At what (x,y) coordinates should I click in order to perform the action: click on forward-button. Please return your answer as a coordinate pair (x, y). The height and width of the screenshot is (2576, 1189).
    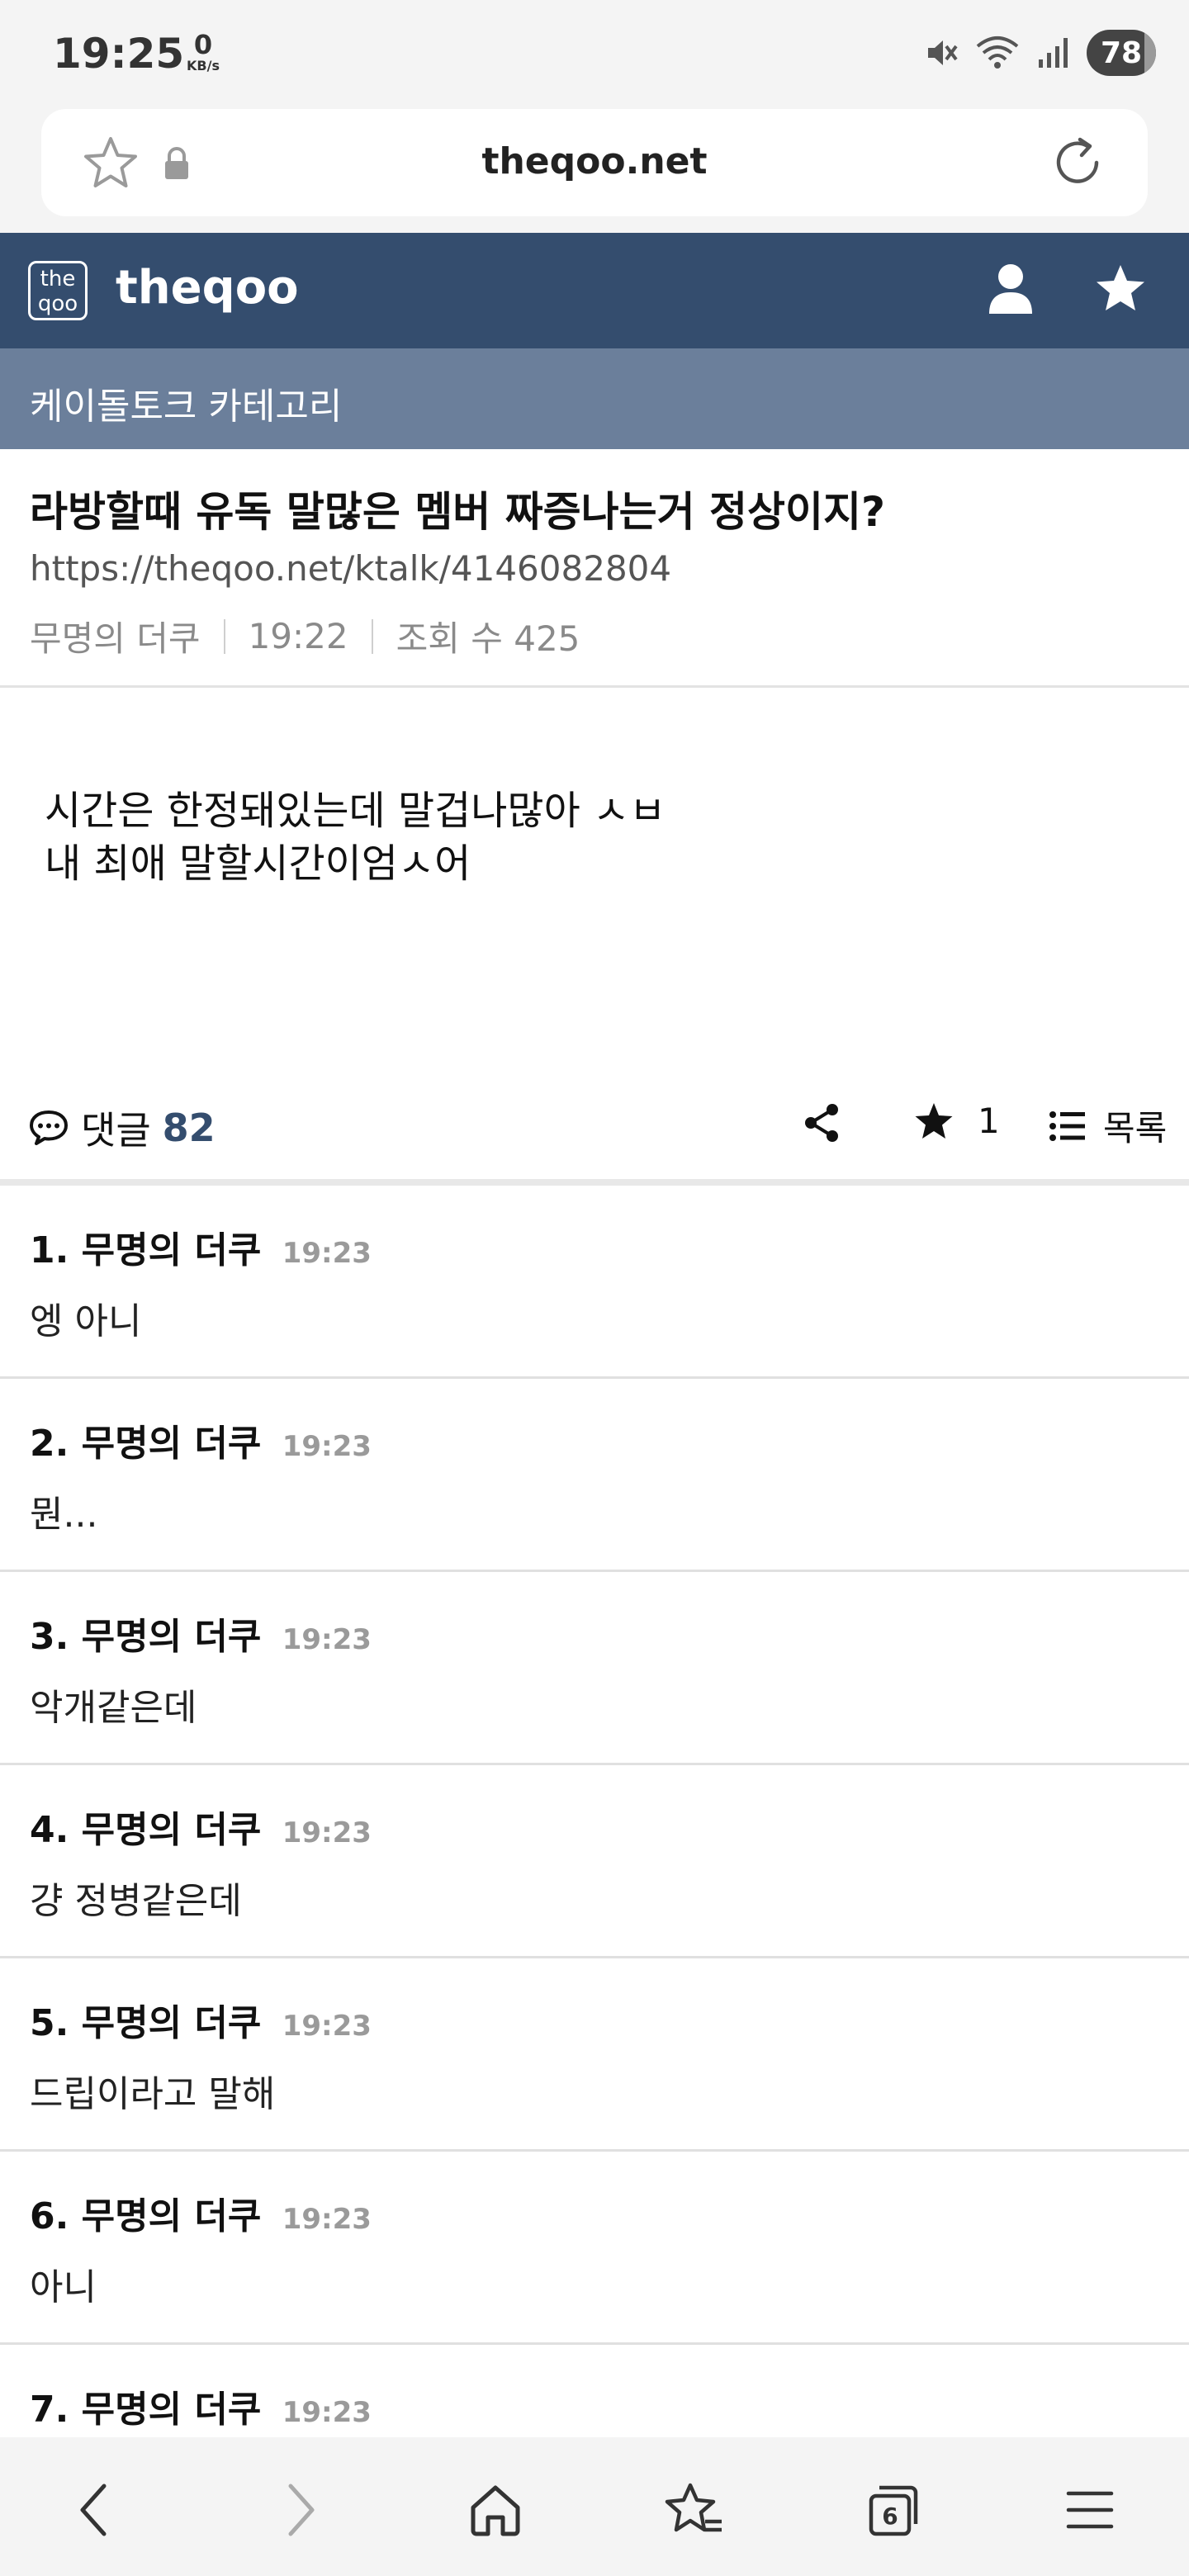
    Looking at the image, I should click on (299, 2510).